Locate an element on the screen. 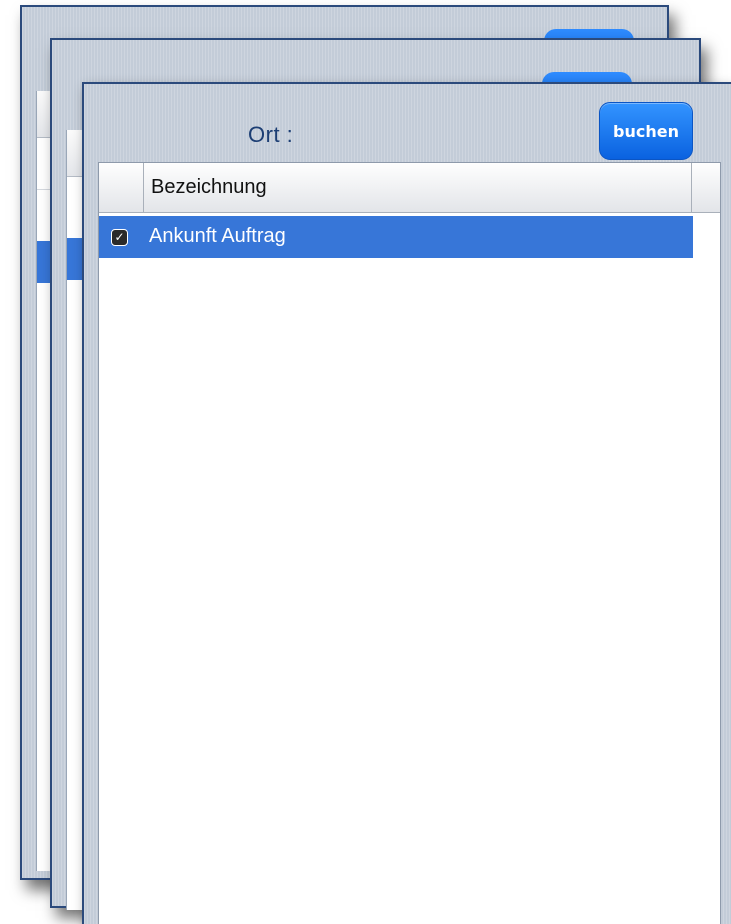 This screenshot has height=924, width=731. column-header-bezeichnung: Bezeichnung is located at coordinates (209, 187).